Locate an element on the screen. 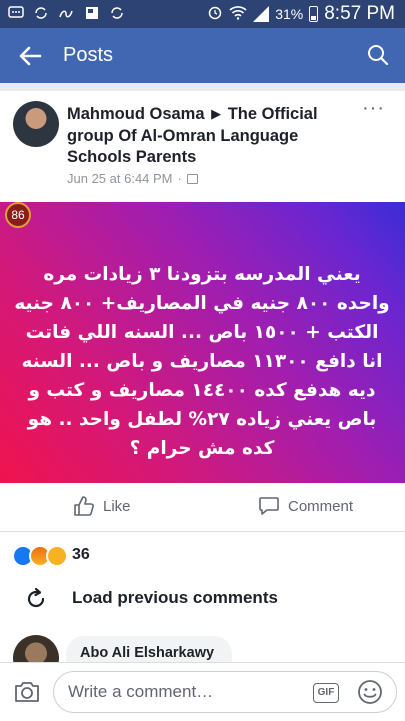 The width and height of the screenshot is (405, 721). back-button is located at coordinates (30, 56).